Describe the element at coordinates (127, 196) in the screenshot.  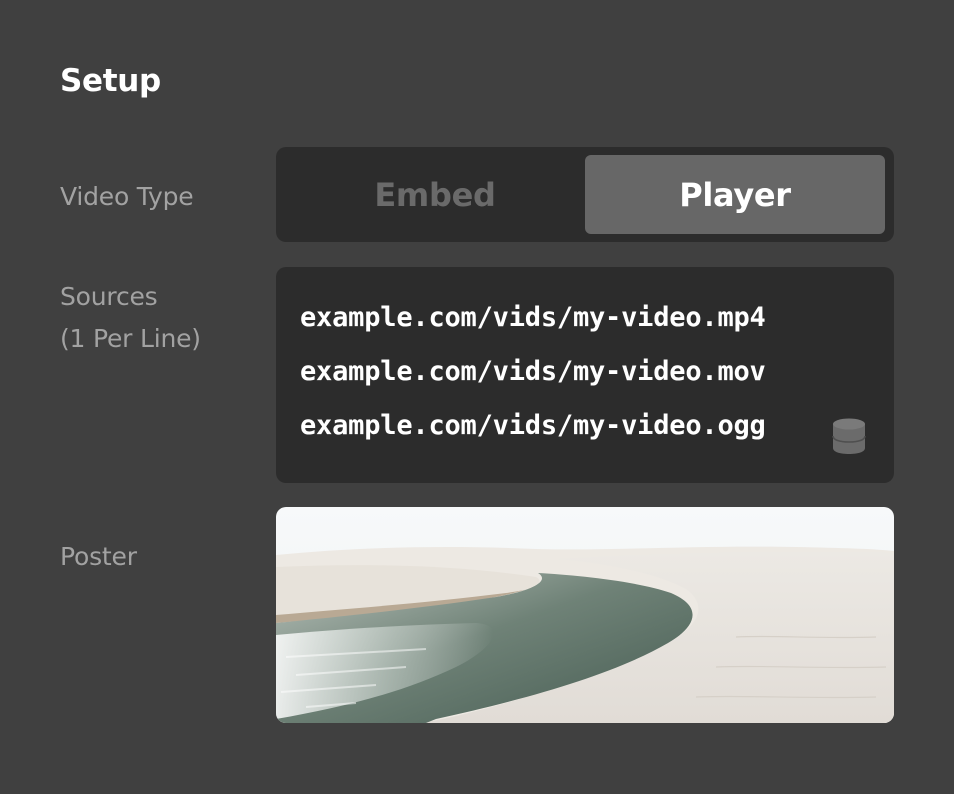
I see `video-type-label: Video Type` at that location.